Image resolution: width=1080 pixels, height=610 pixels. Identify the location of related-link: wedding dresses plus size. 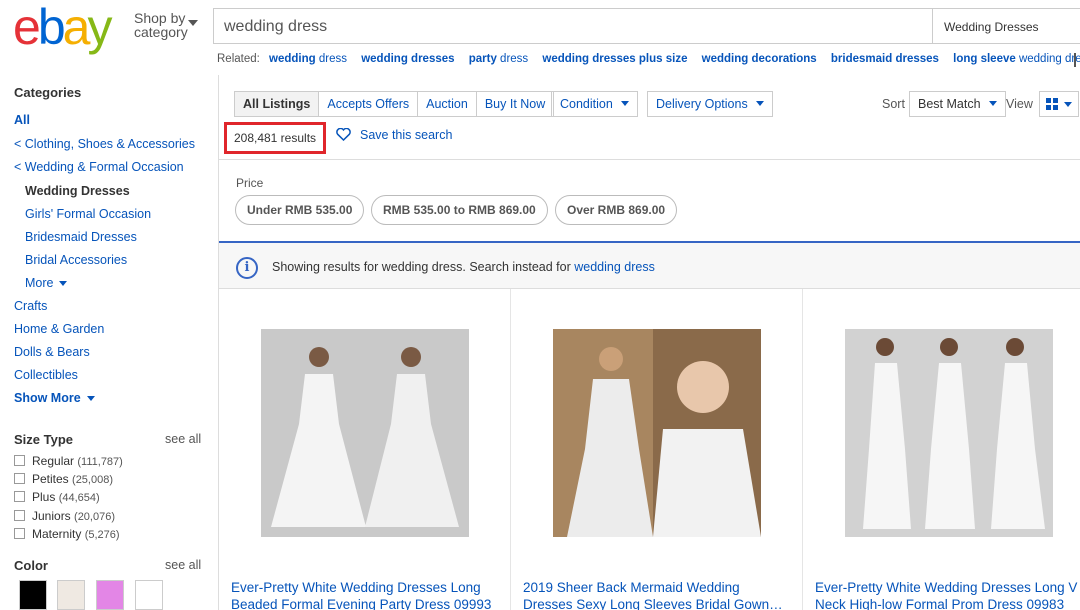
(614, 59).